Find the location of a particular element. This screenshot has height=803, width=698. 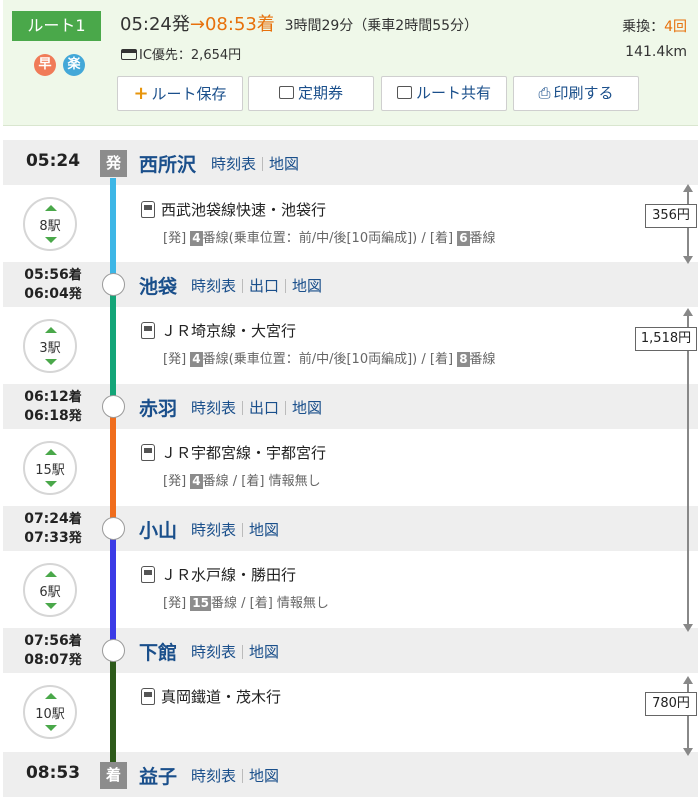

station-row: 08:53 着 益子 時刻表 地図 is located at coordinates (350, 774).